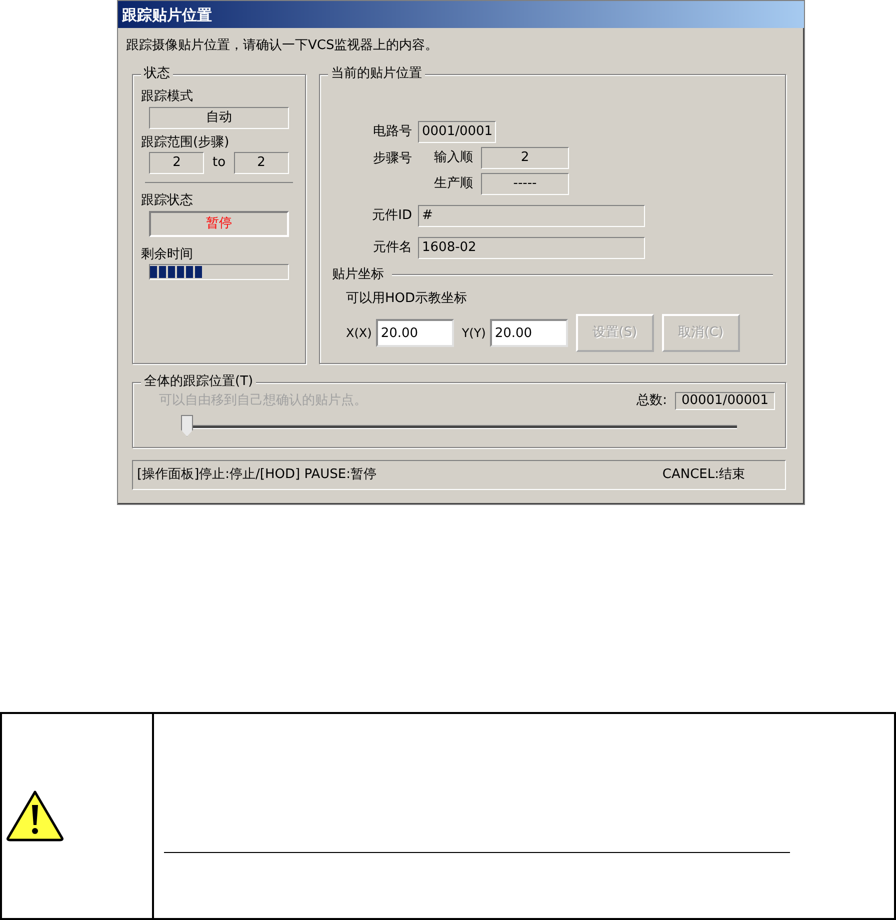 The image size is (896, 920). I want to click on field-label: 生产顺, so click(453, 184).